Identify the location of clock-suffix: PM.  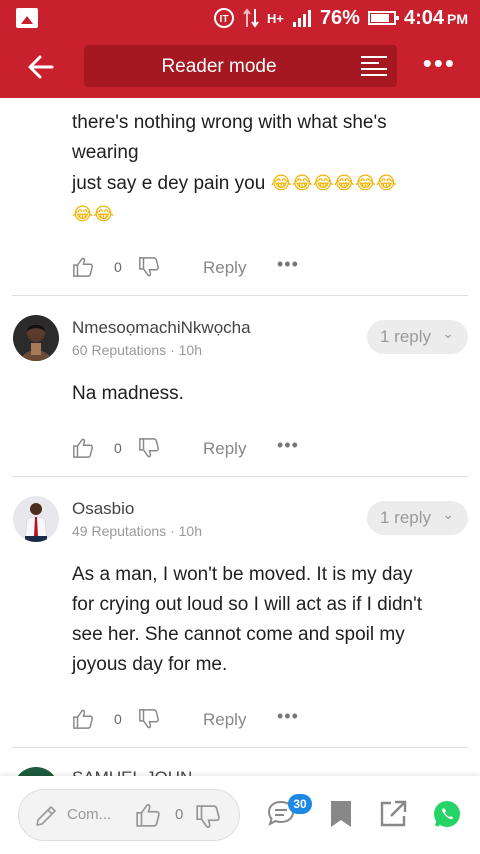
(457, 18).